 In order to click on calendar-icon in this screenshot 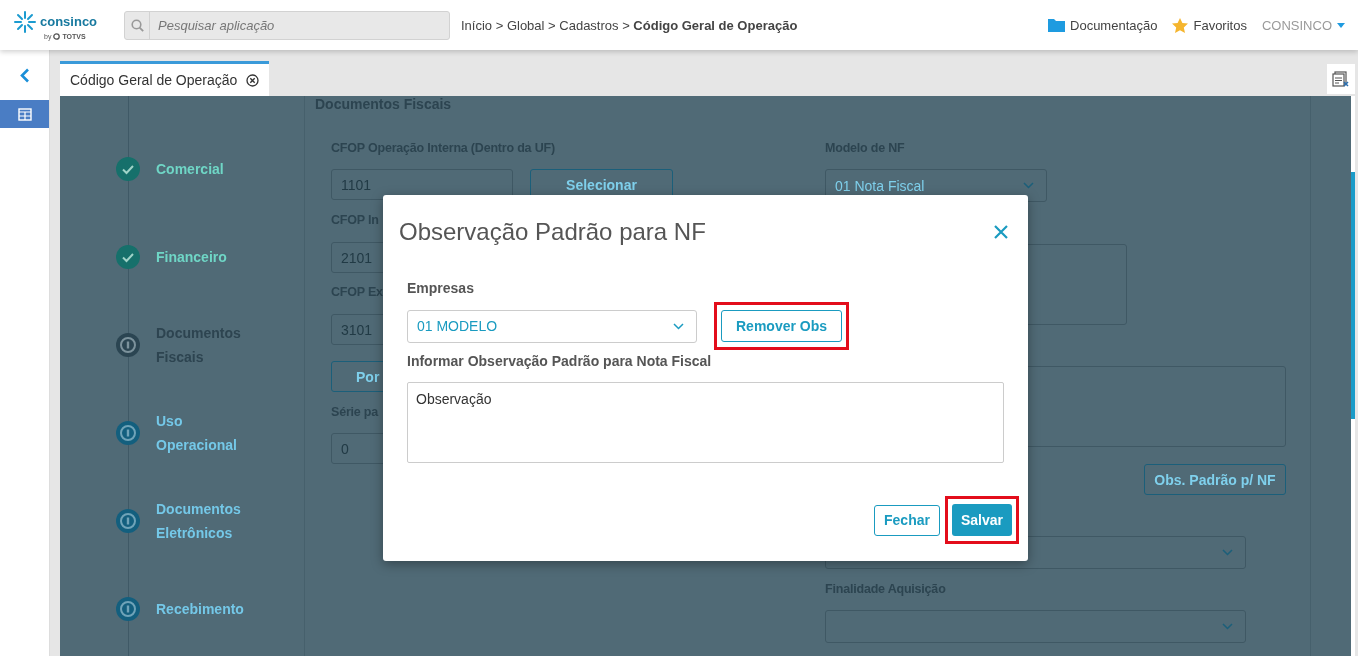, I will do `click(24, 114)`.